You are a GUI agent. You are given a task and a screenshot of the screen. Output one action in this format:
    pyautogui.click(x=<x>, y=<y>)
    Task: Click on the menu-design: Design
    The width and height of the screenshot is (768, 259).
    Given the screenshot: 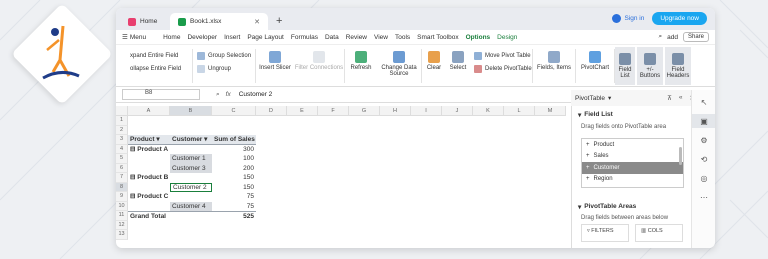 What is the action you would take?
    pyautogui.click(x=507, y=37)
    